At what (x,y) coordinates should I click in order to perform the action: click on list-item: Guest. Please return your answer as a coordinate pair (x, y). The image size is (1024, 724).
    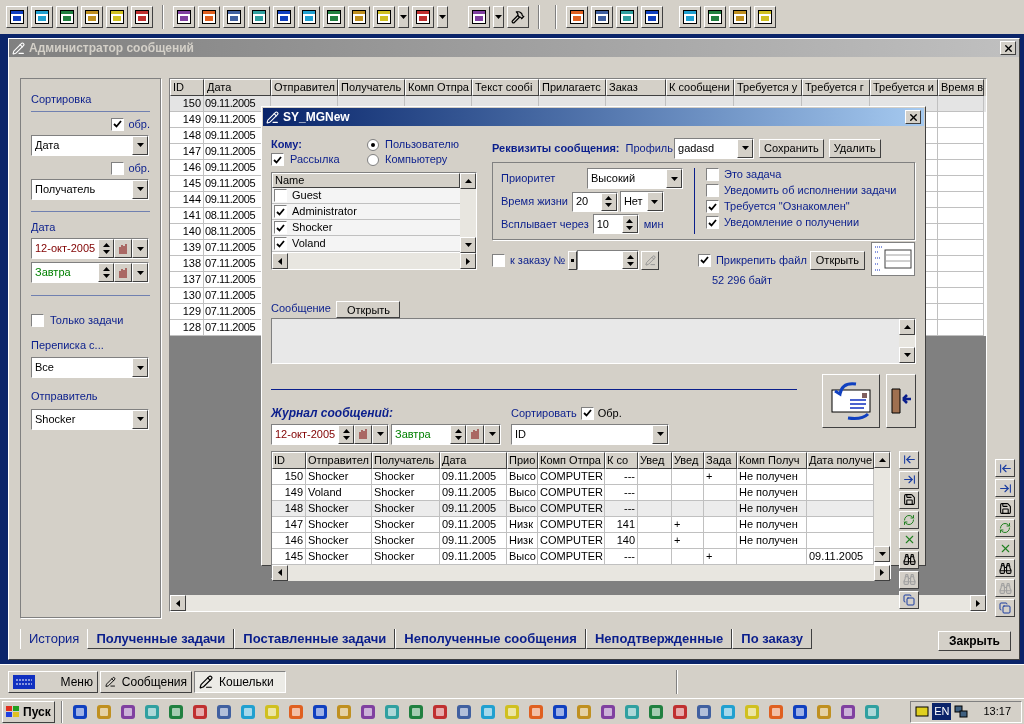
    Looking at the image, I should click on (307, 195).